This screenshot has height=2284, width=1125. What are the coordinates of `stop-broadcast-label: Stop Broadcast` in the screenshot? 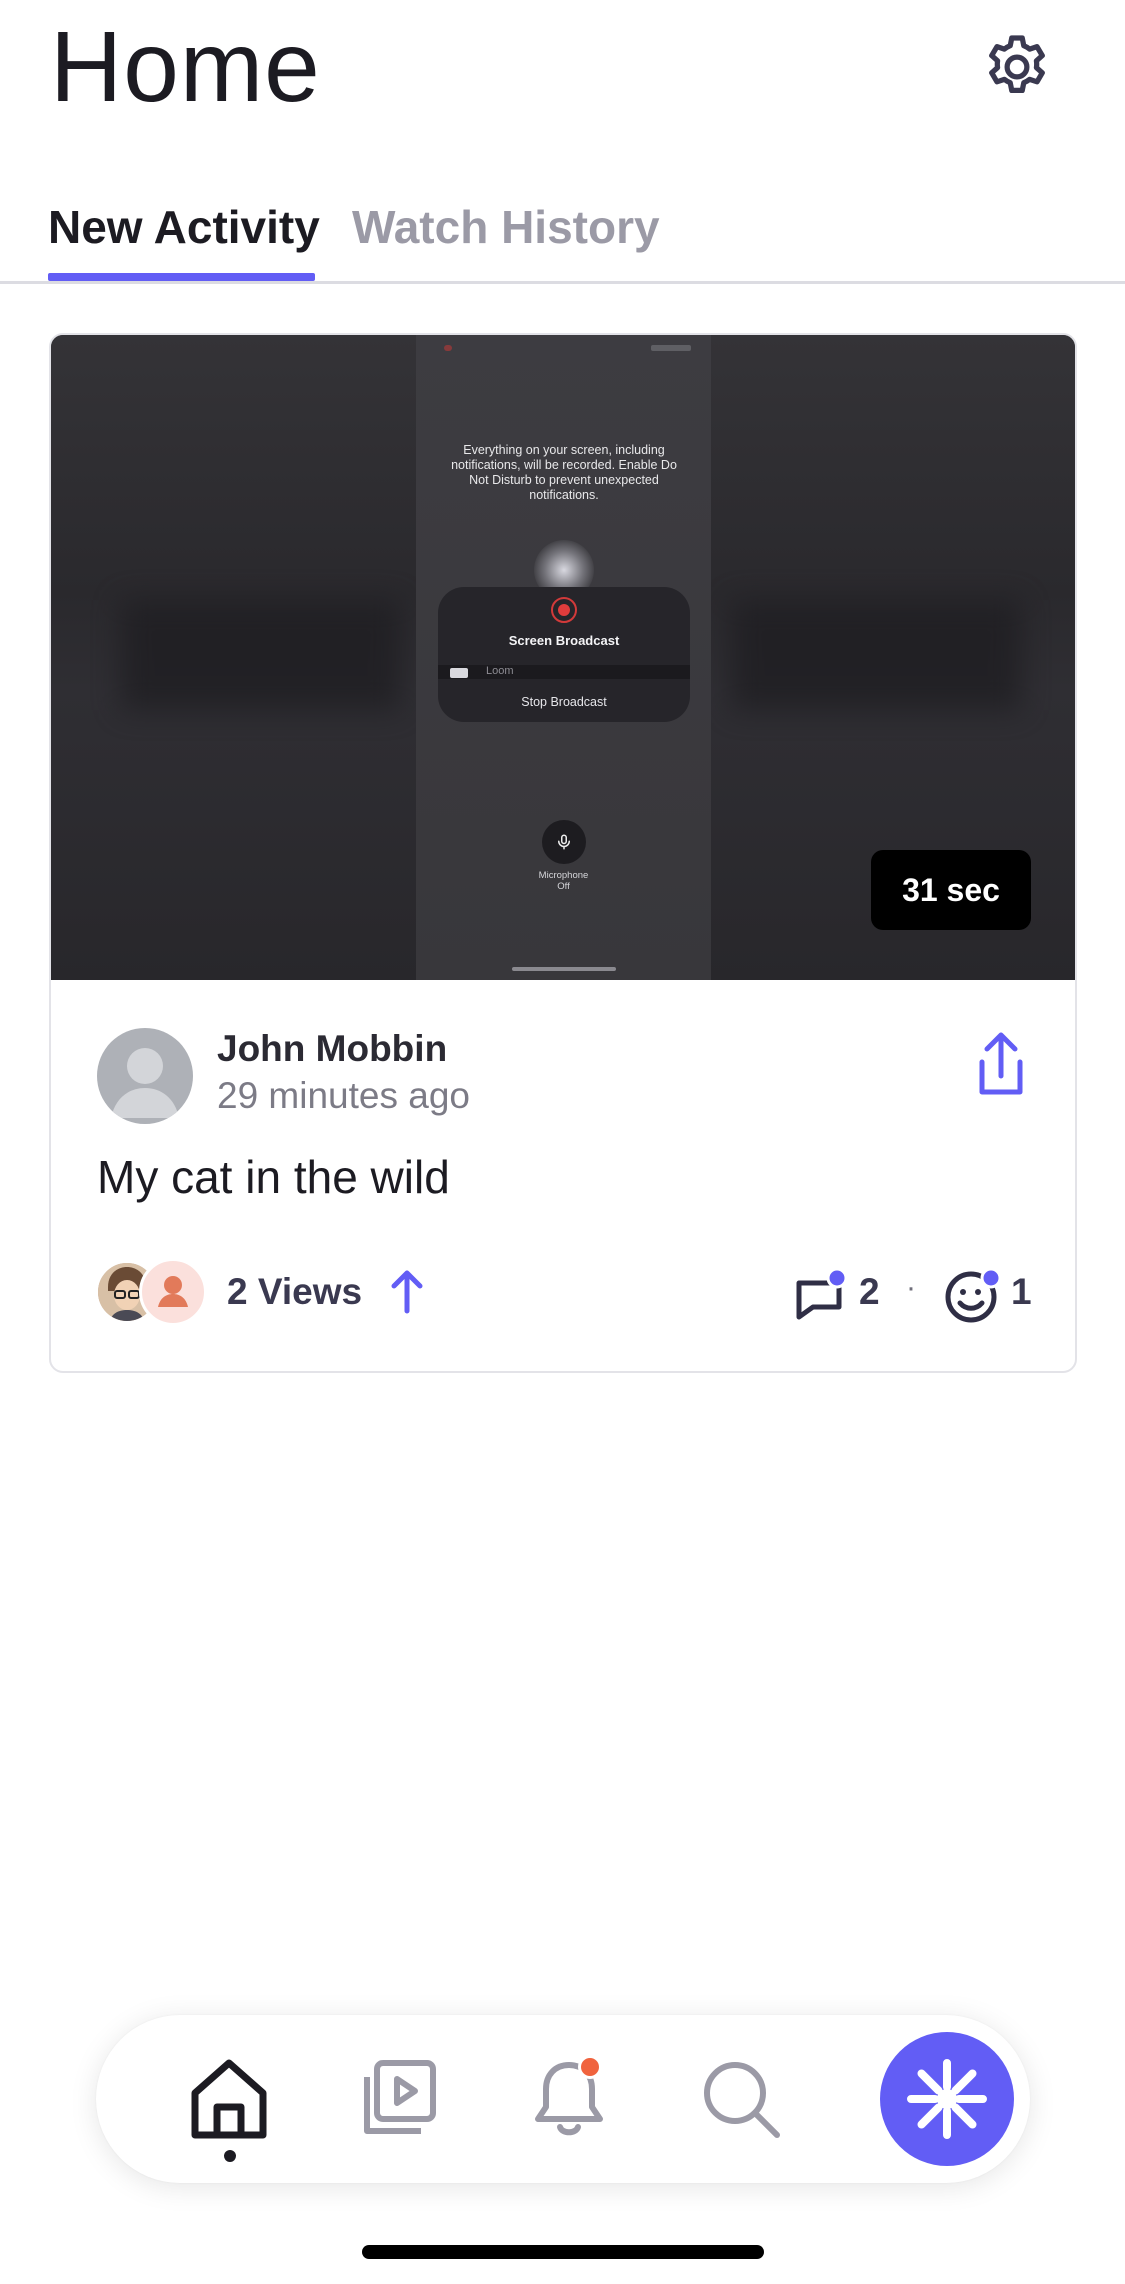 It's located at (564, 702).